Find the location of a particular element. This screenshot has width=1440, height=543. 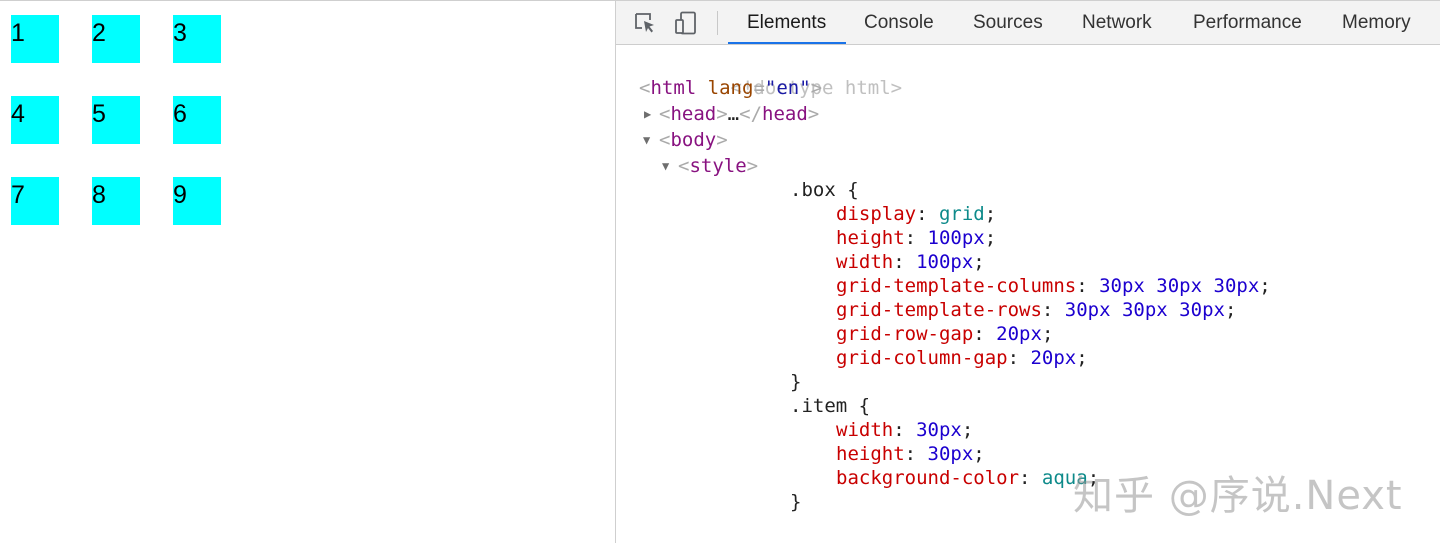

css-property: background-color is located at coordinates (928, 478).